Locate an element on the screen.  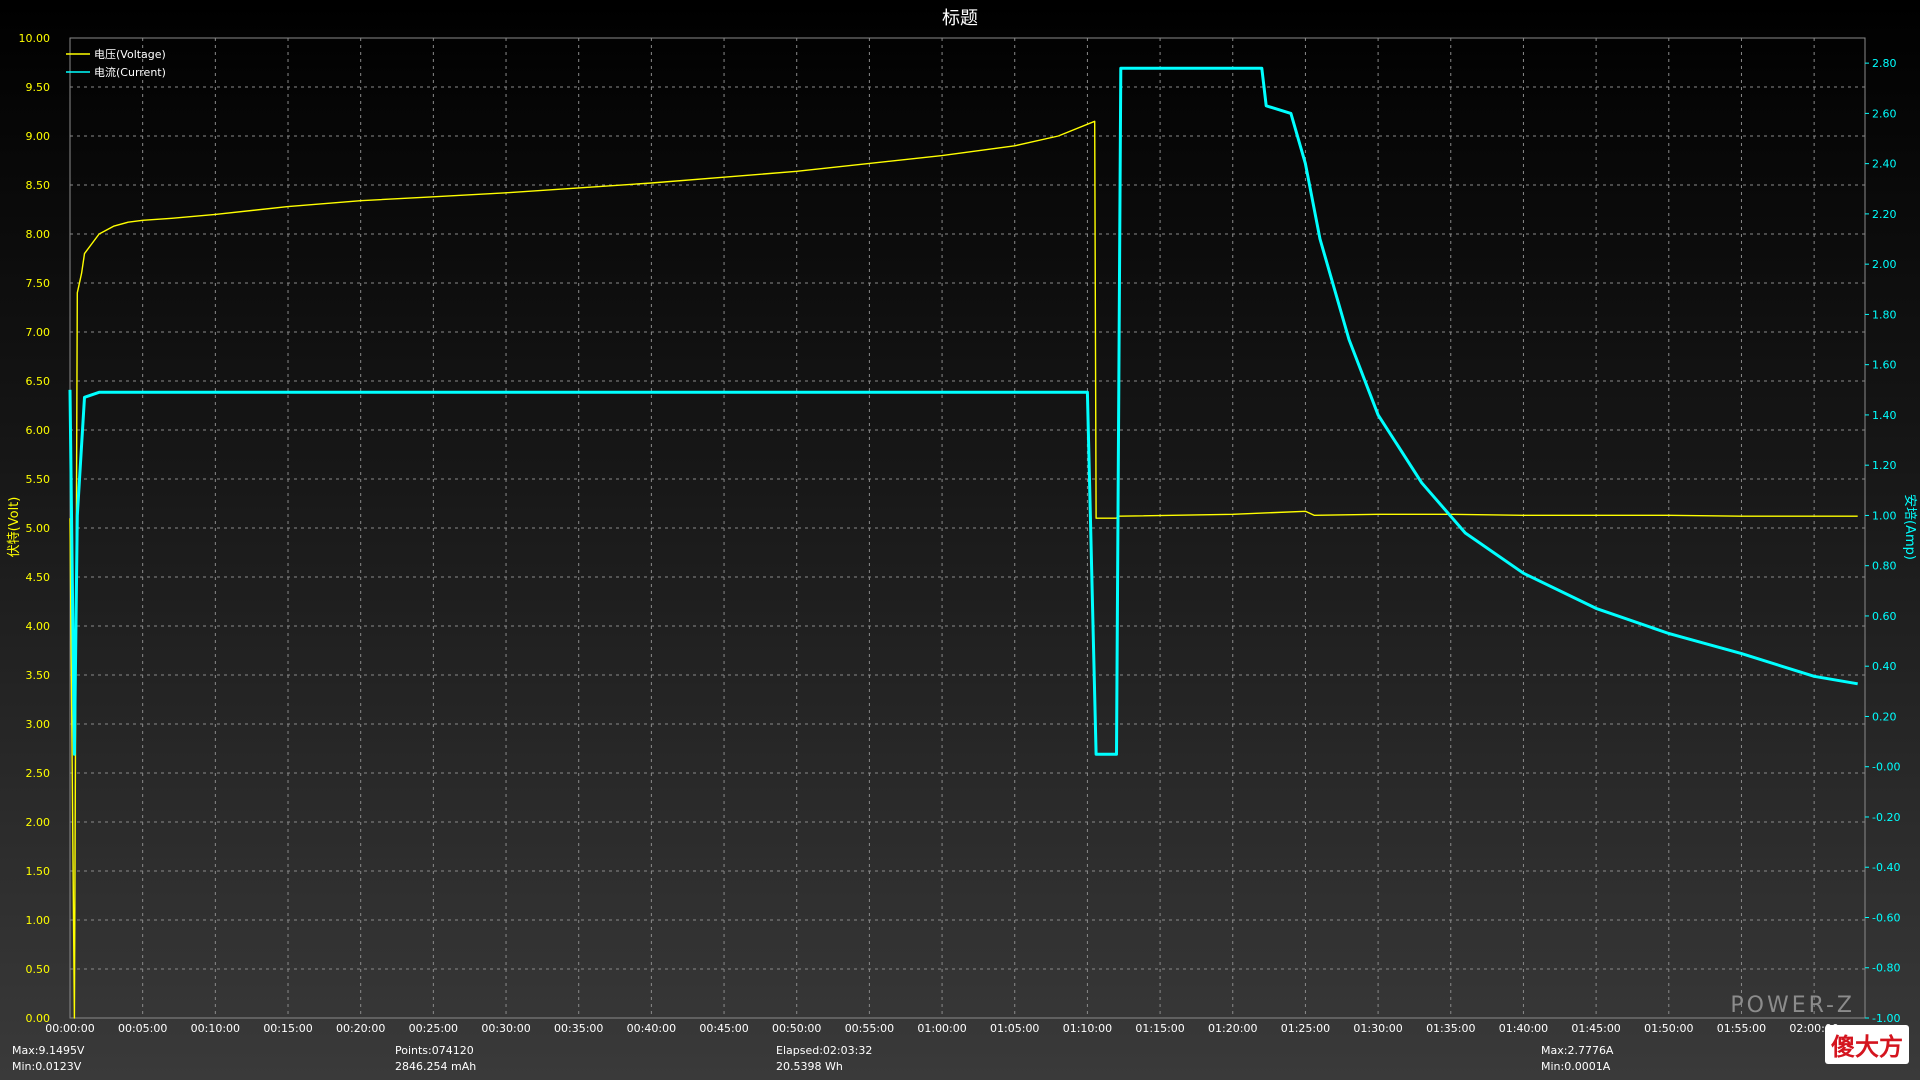
legend-label-current: 电流(Current) is located at coordinates (130, 72).